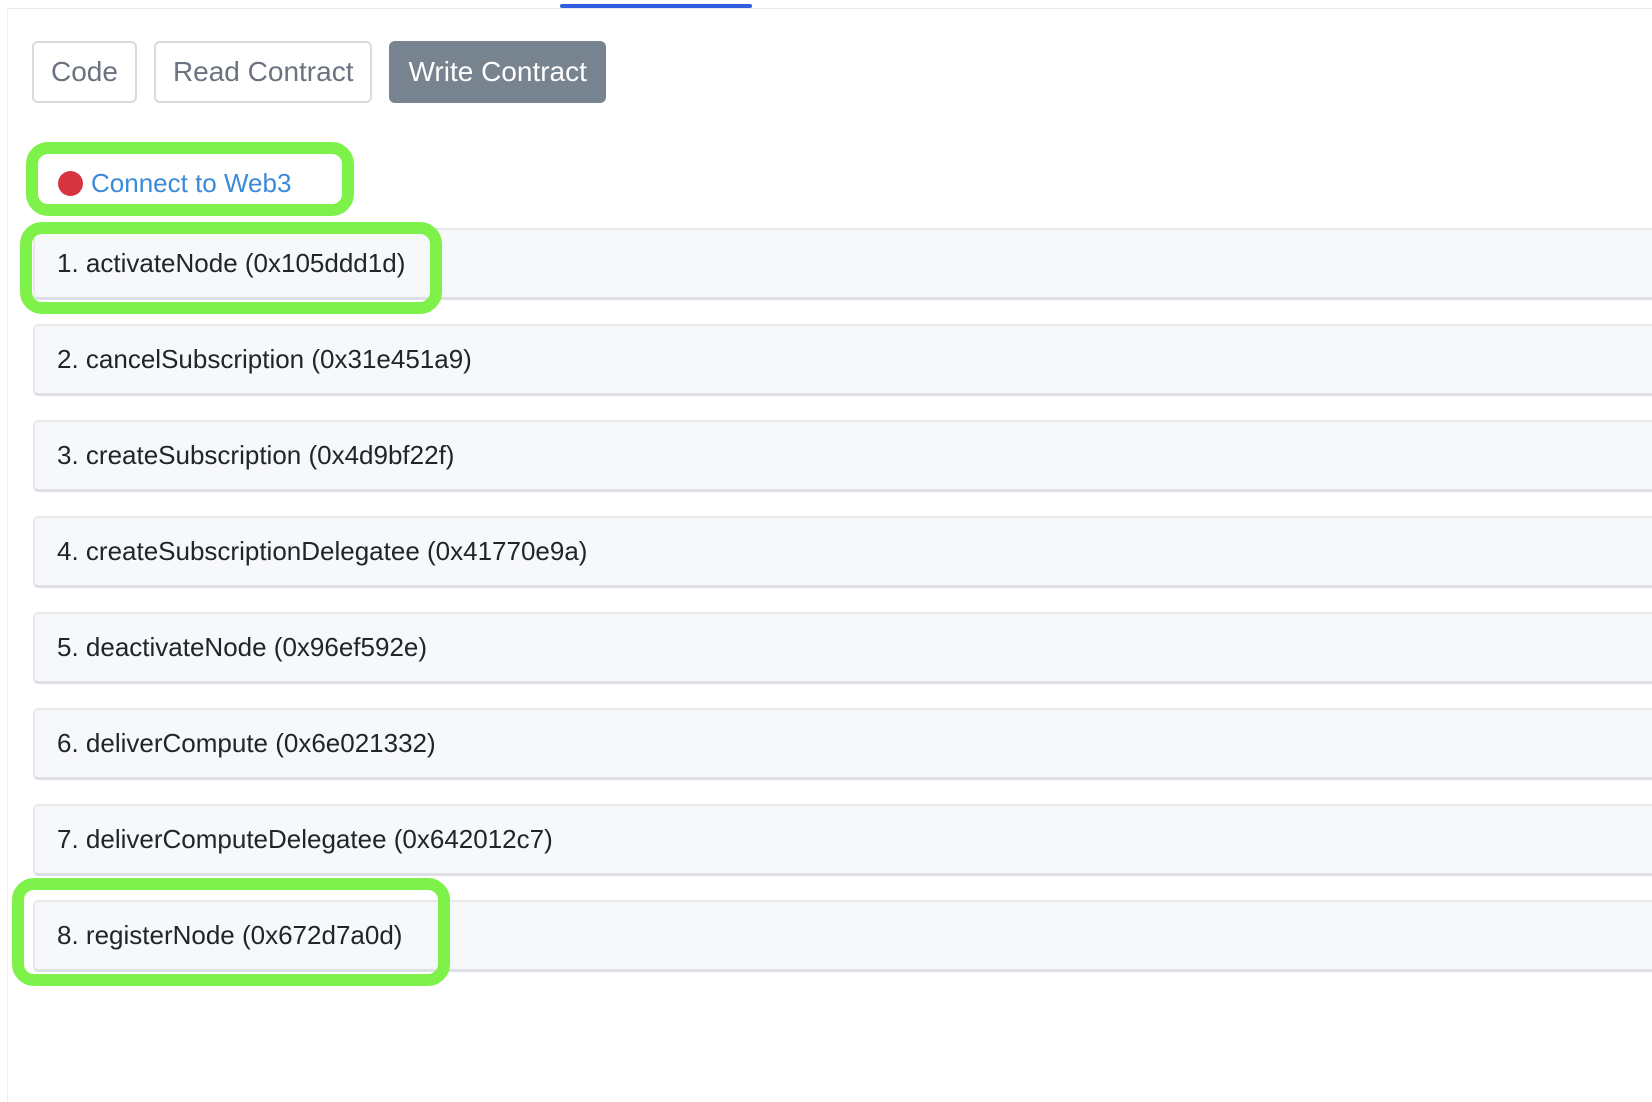 Image resolution: width=1652 pixels, height=1102 pixels. Describe the element at coordinates (7, 555) in the screenshot. I see `left-border` at that location.